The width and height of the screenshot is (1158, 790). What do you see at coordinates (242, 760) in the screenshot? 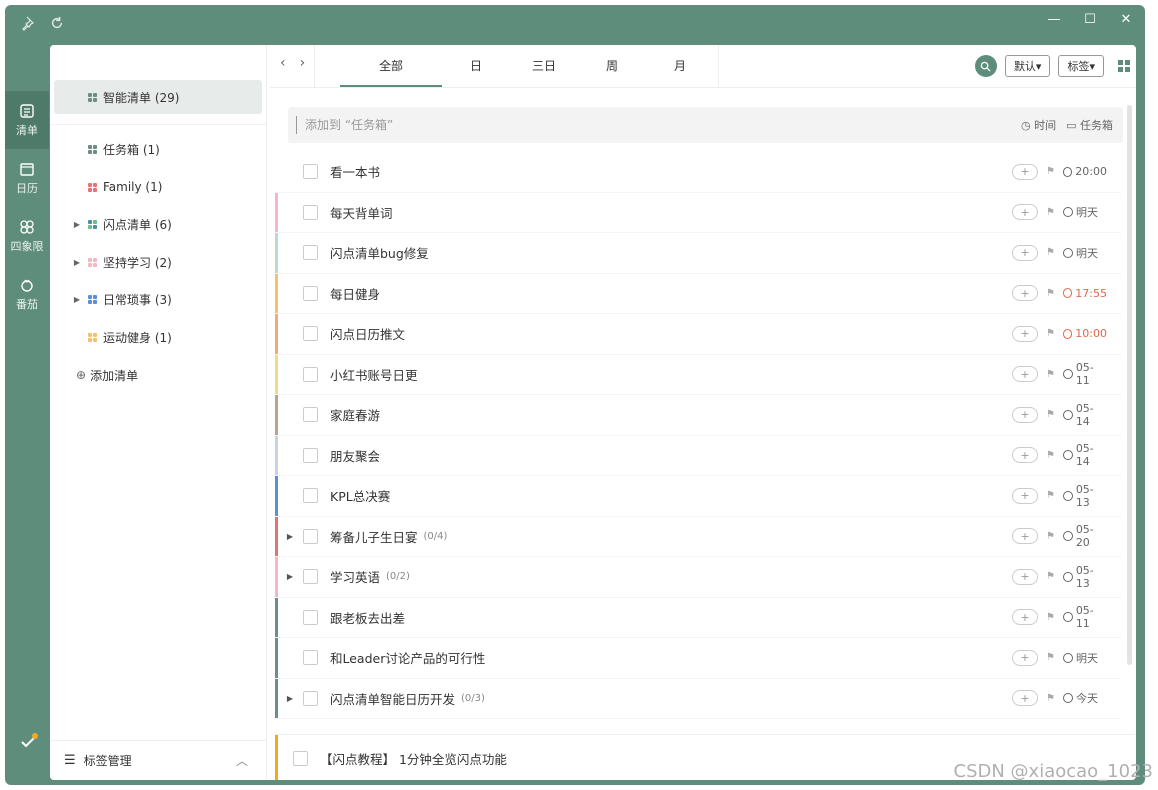
I see `chevron-up-icon: ︿` at bounding box center [242, 760].